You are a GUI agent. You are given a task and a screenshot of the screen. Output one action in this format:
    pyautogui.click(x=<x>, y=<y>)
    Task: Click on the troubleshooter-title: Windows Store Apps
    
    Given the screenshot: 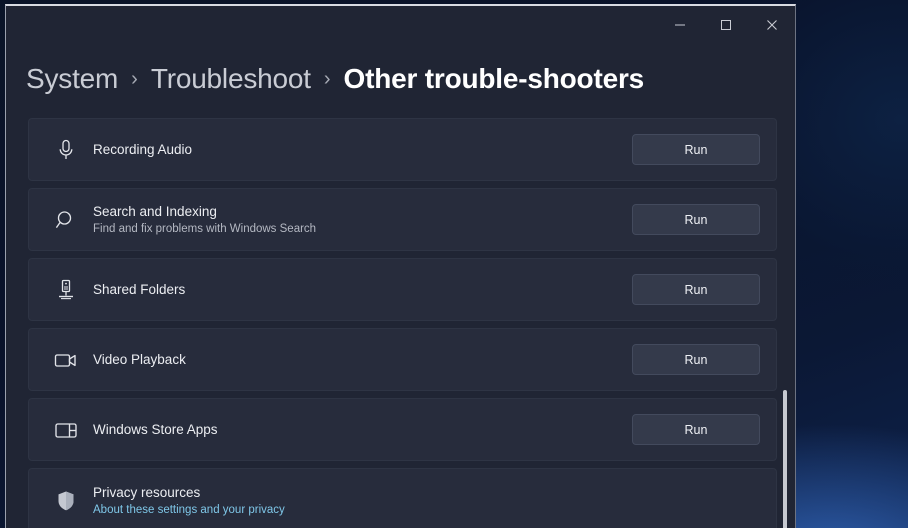 What is the action you would take?
    pyautogui.click(x=155, y=429)
    